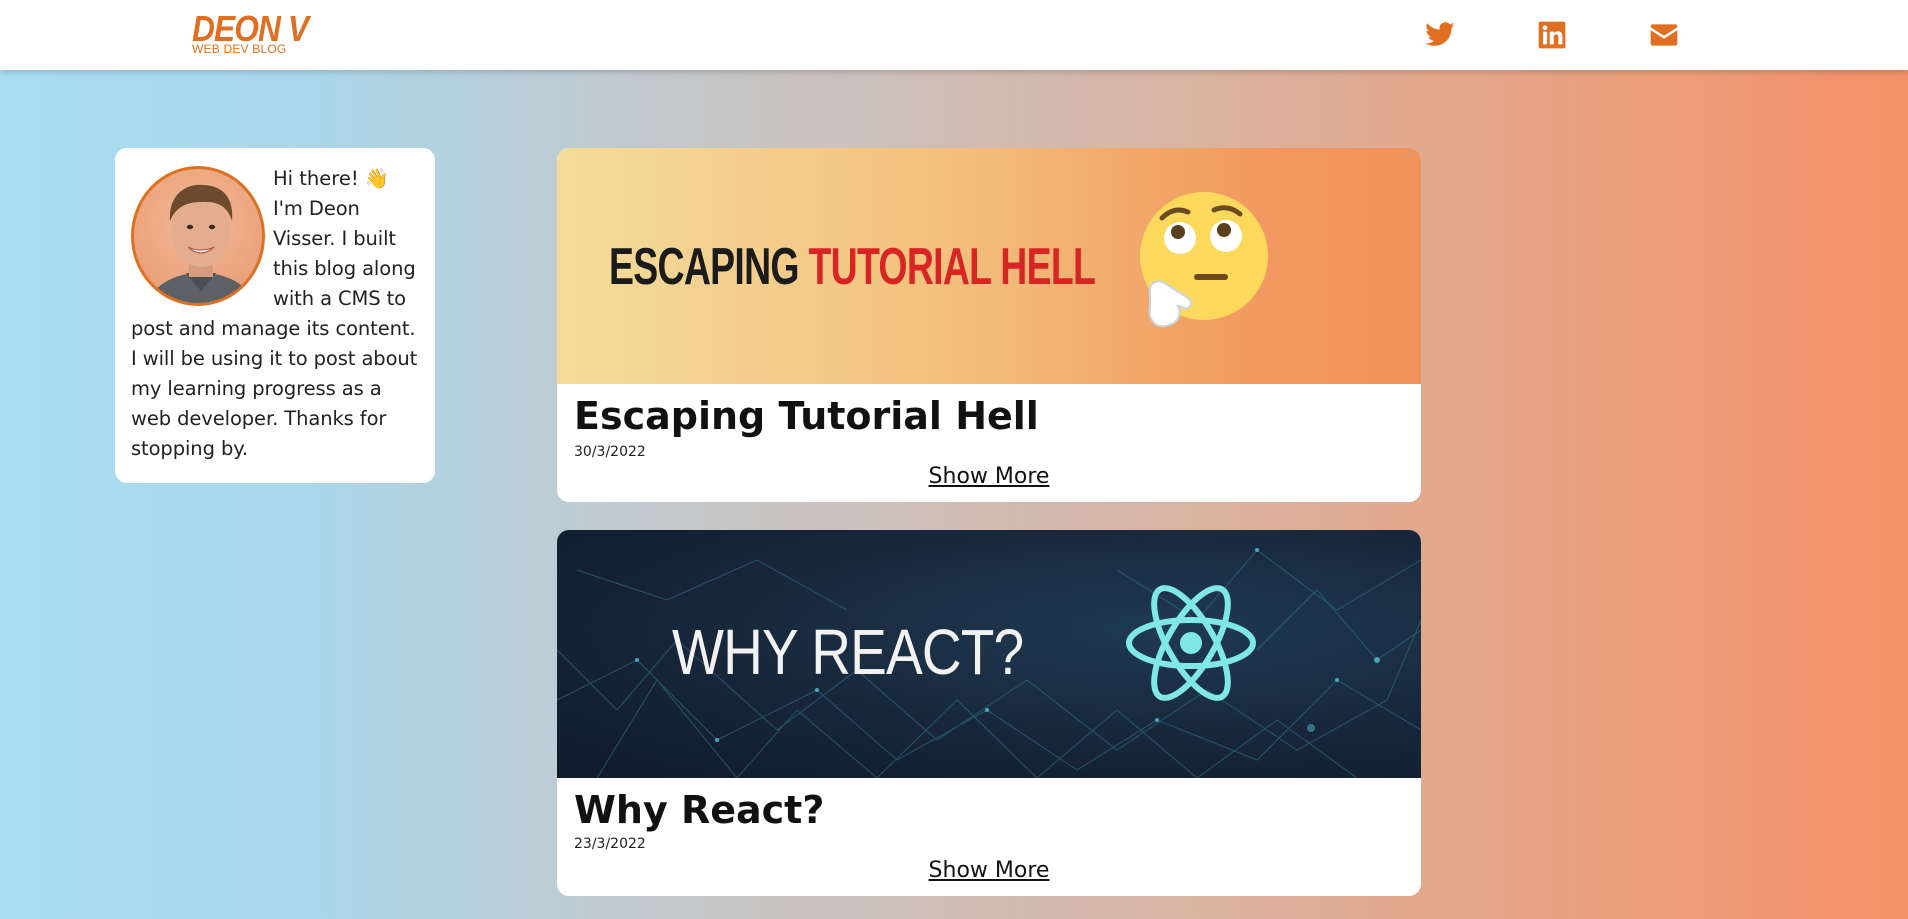  What do you see at coordinates (610, 452) in the screenshot?
I see `post-date: 30/3/2022` at bounding box center [610, 452].